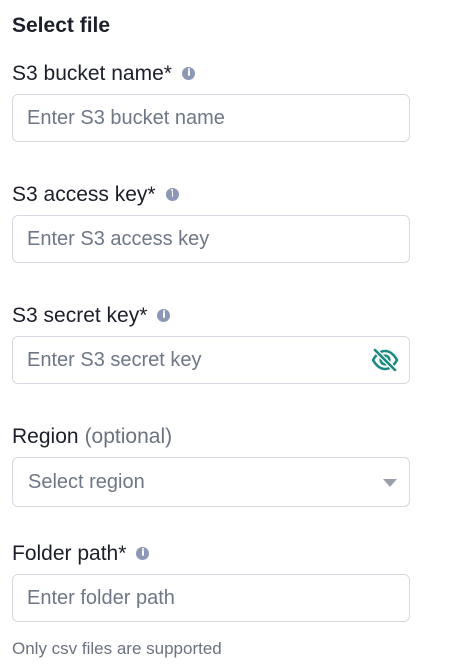  Describe the element at coordinates (76, 315) in the screenshot. I see `secret-key-label-text: S3 secret key` at that location.